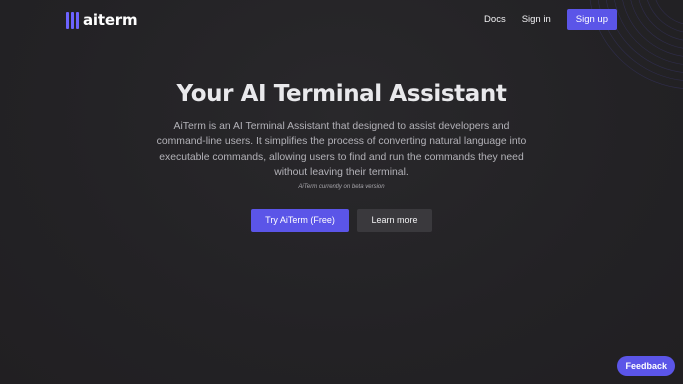 The width and height of the screenshot is (683, 384). I want to click on logo-bars-icon, so click(72, 20).